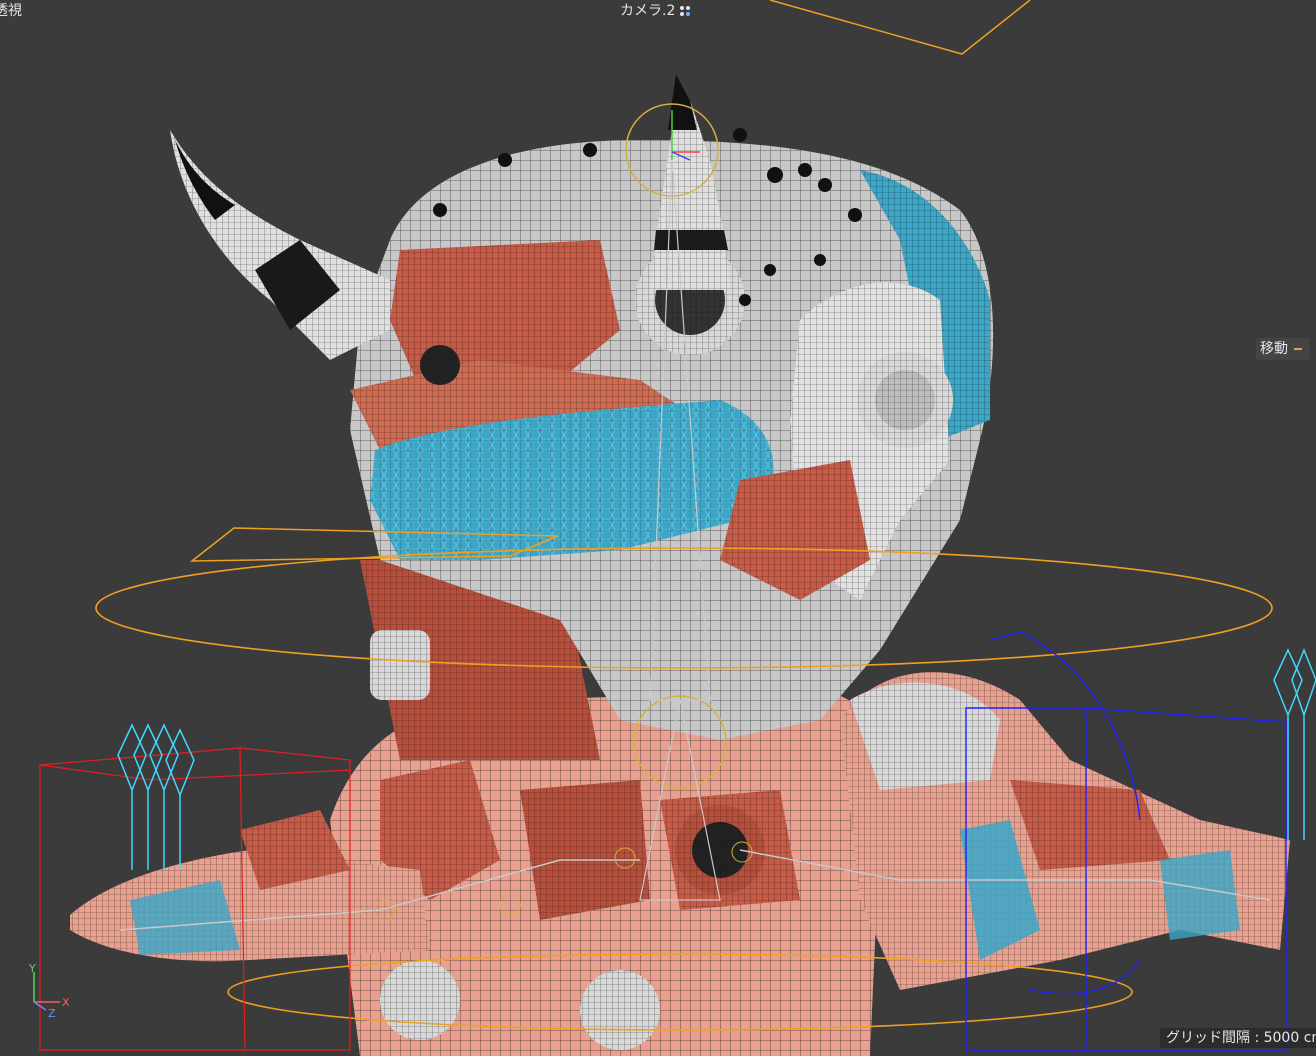  Describe the element at coordinates (1238, 1038) in the screenshot. I see `grid-spacing-status: グリッド間隔 : 5000 cm` at that location.